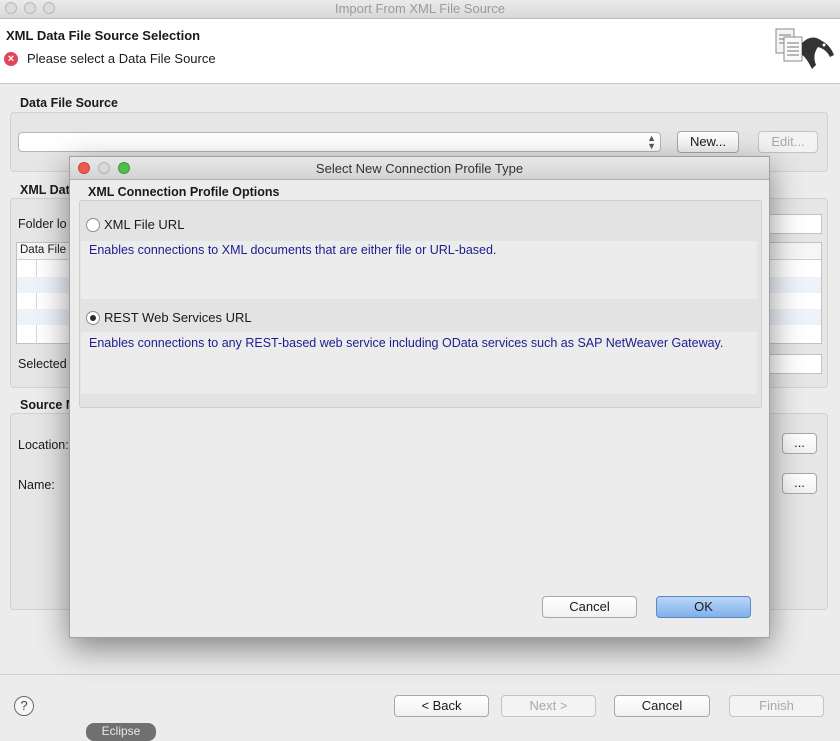 The width and height of the screenshot is (840, 741). I want to click on wizard-banner-icon, so click(804, 48).